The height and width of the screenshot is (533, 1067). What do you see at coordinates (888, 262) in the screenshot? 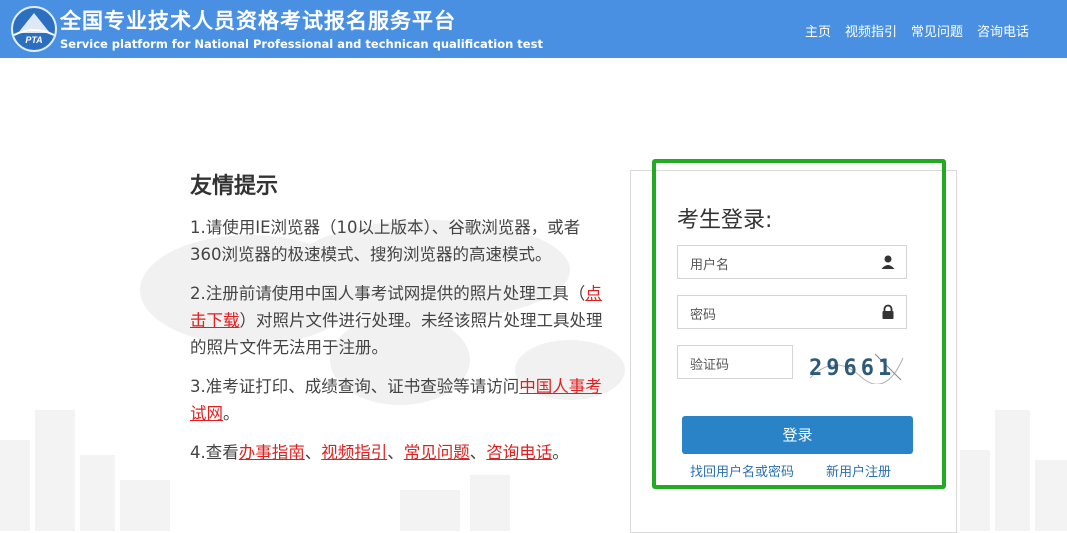
I see `user-icon` at bounding box center [888, 262].